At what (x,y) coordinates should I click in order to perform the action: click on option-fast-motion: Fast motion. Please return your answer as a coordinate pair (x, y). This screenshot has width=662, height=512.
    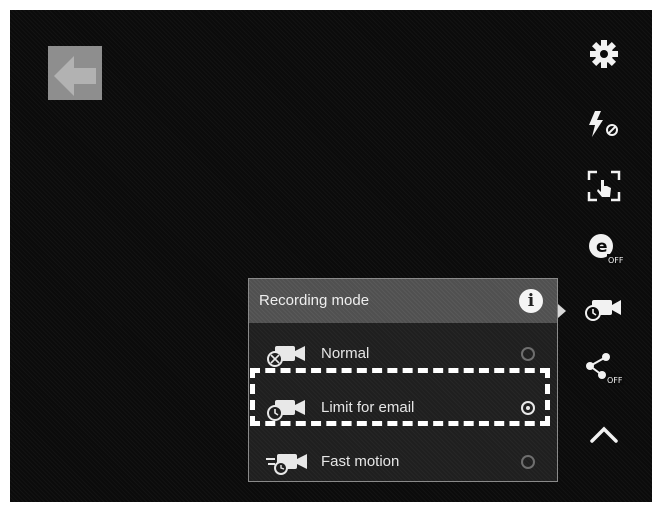
    Looking at the image, I should click on (403, 463).